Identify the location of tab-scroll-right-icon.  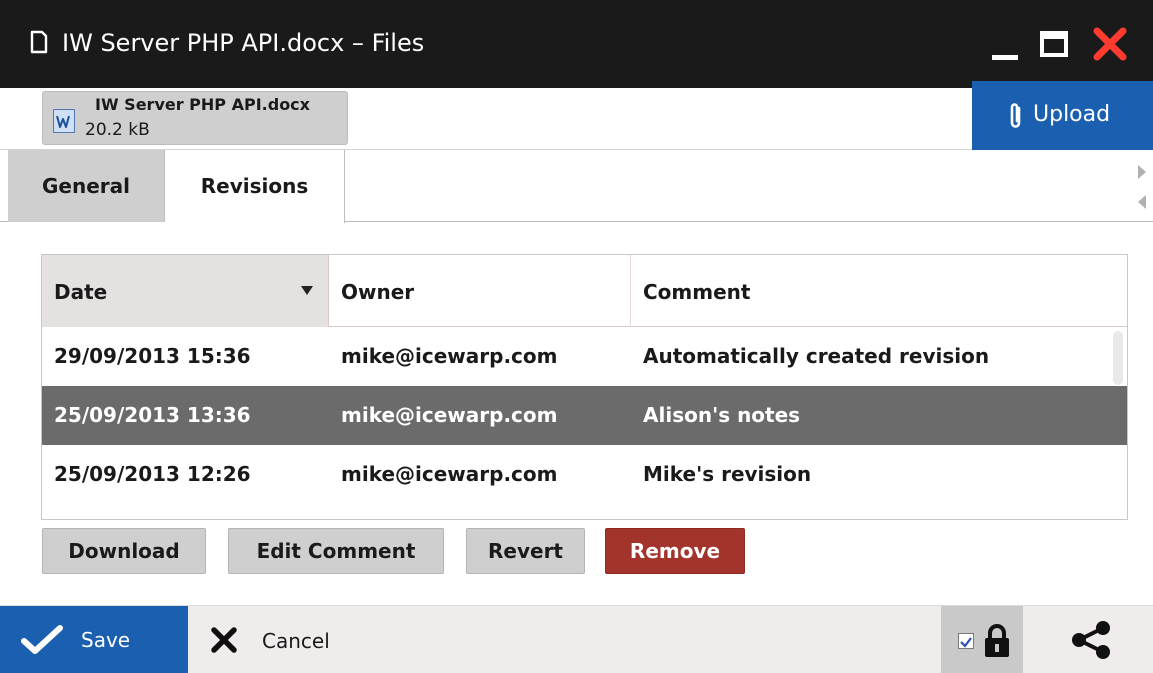
(1142, 172).